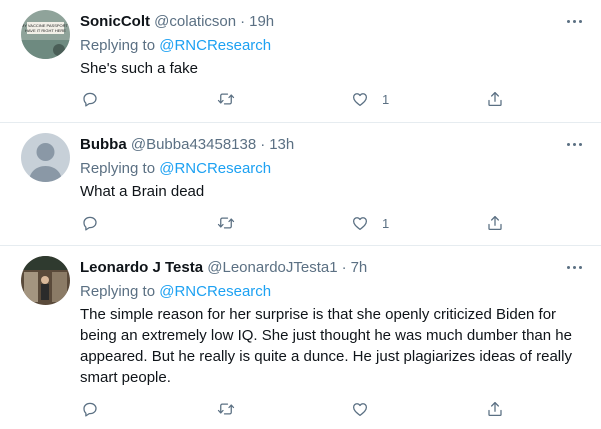 The width and height of the screenshot is (601, 429). What do you see at coordinates (45, 34) in the screenshot?
I see `avatar: MY VACCINE PASSPORT? HAVE IT RIGHT HERE` at bounding box center [45, 34].